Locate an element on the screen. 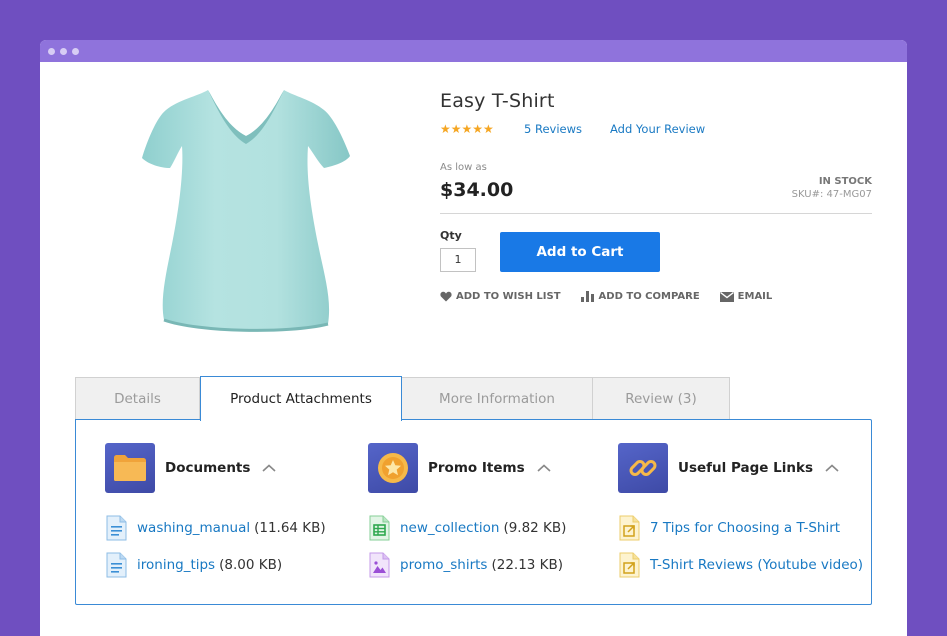 This screenshot has width=947, height=636. qty-label: Qty is located at coordinates (451, 235).